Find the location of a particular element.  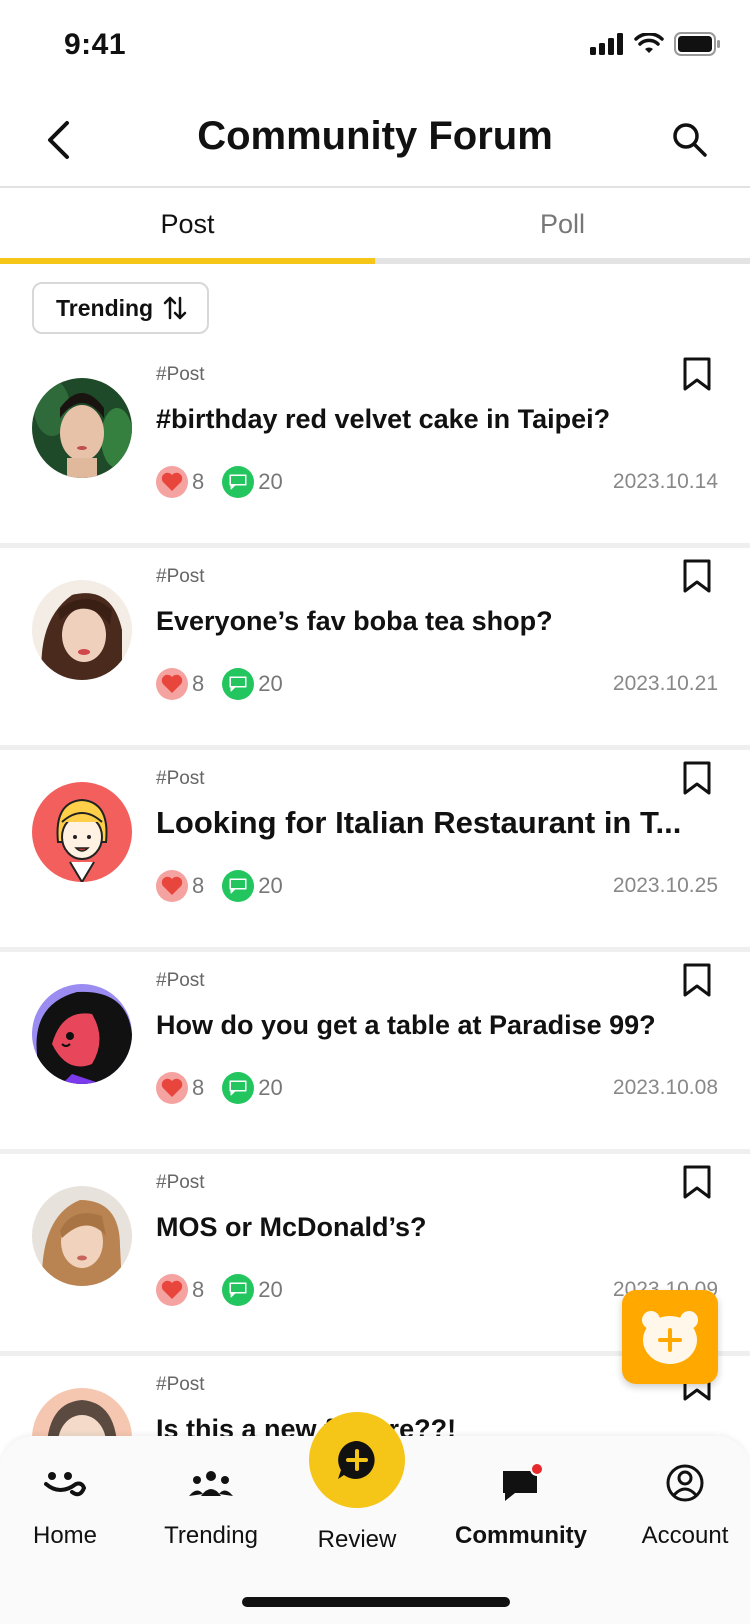

search-button is located at coordinates (690, 140).